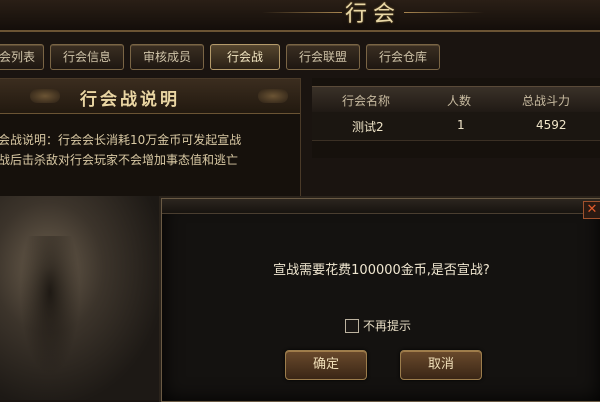 The image size is (600, 402). Describe the element at coordinates (546, 101) in the screenshot. I see `column-total-power: 总战斗力` at that location.